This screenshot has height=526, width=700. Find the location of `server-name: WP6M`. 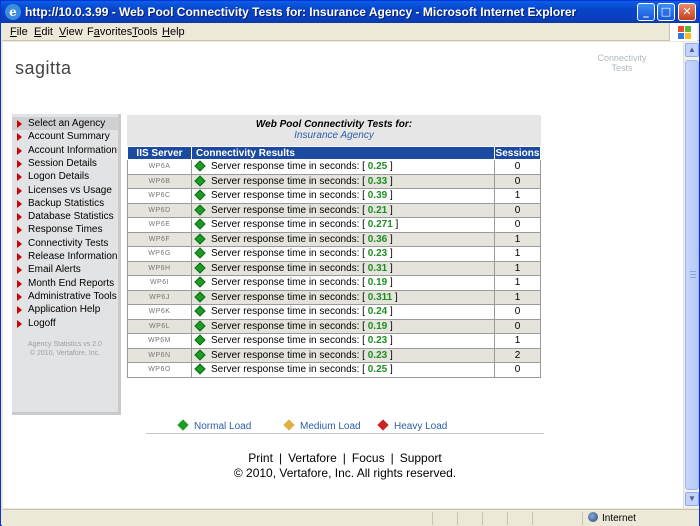

server-name: WP6M is located at coordinates (159, 341).